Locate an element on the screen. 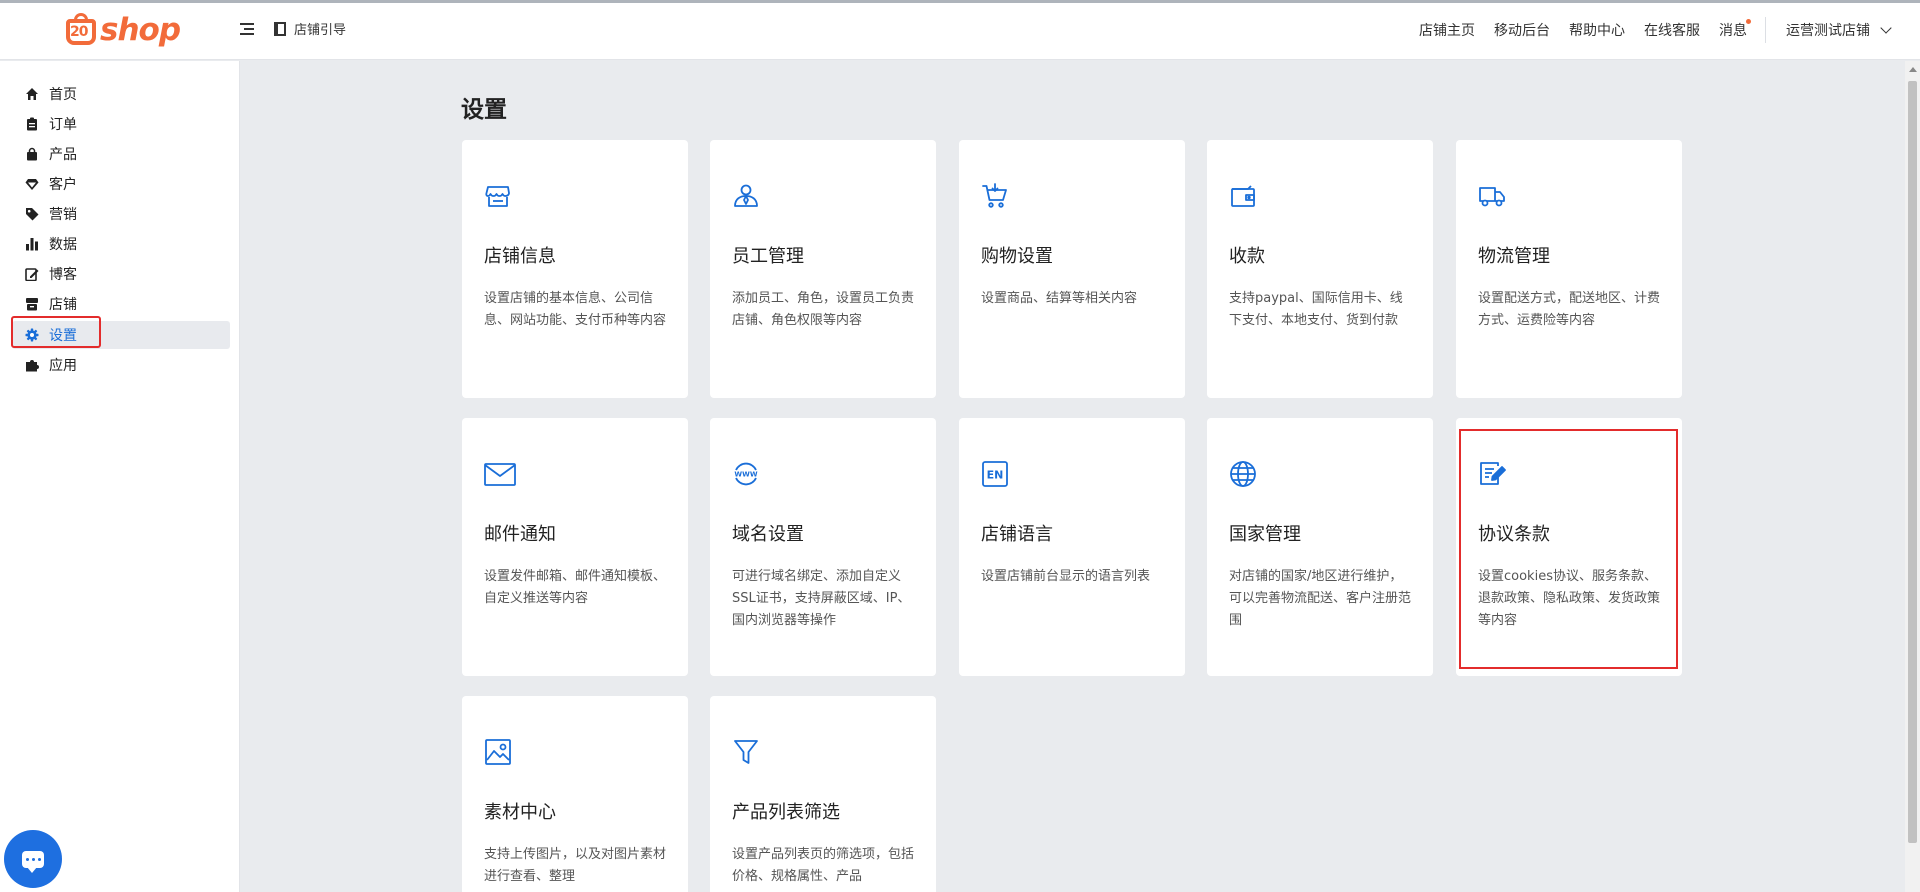 The image size is (1920, 892). card-description: 对店铺的国家/地区进行维护，可以完善物流配送、客户注册范围 is located at coordinates (1320, 598).